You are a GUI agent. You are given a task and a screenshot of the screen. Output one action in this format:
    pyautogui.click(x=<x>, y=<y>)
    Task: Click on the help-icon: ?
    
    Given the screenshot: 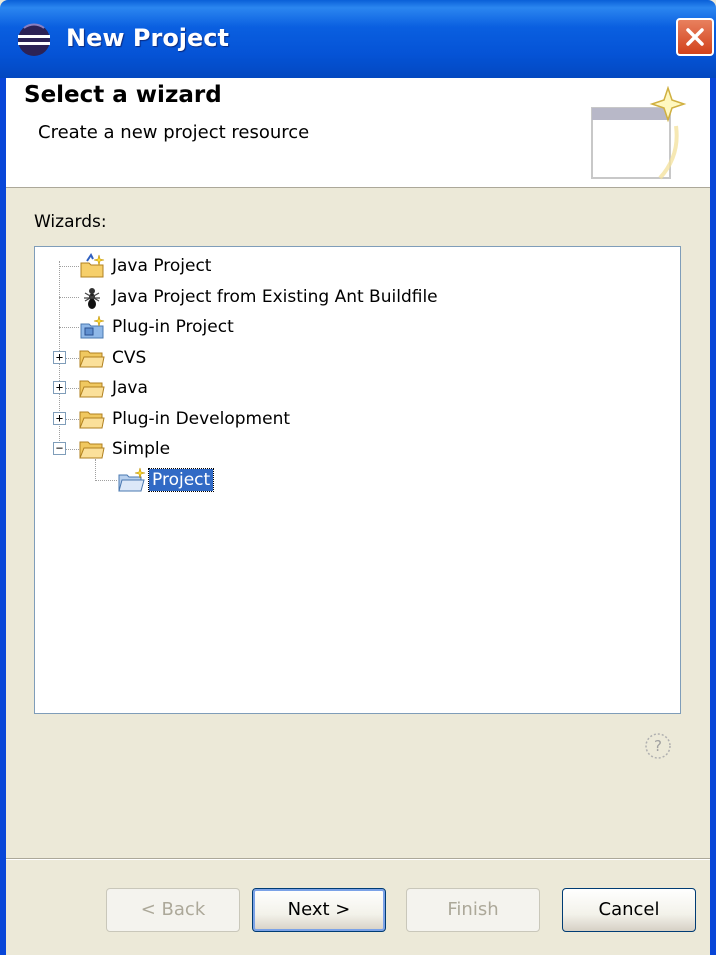 What is the action you would take?
    pyautogui.click(x=658, y=746)
    